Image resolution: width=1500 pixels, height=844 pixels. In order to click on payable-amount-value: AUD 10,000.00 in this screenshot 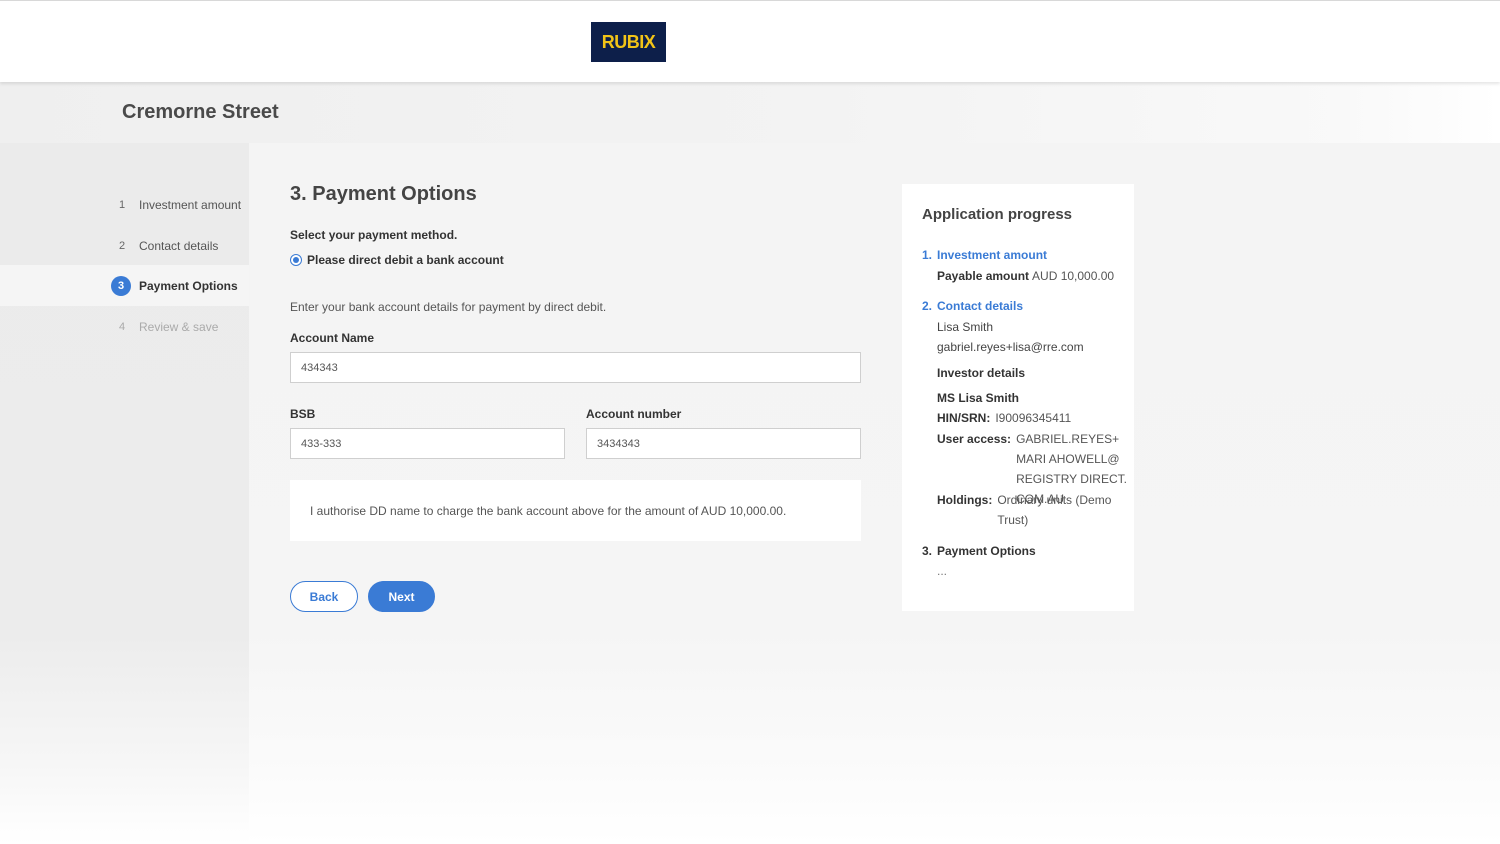, I will do `click(1073, 276)`.